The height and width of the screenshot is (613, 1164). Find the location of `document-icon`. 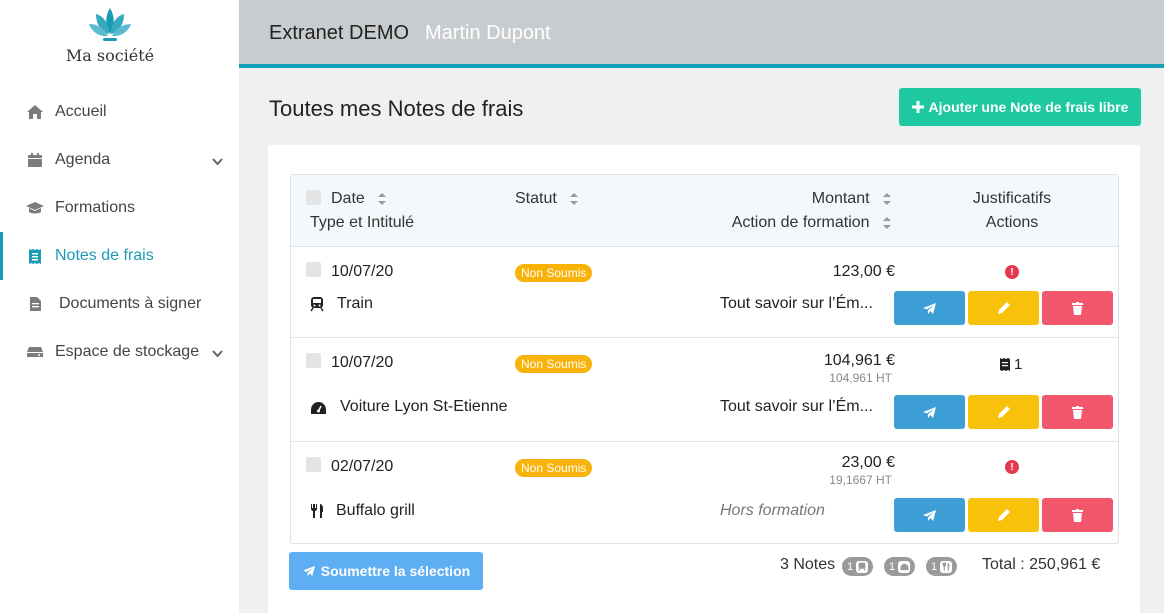

document-icon is located at coordinates (35, 304).